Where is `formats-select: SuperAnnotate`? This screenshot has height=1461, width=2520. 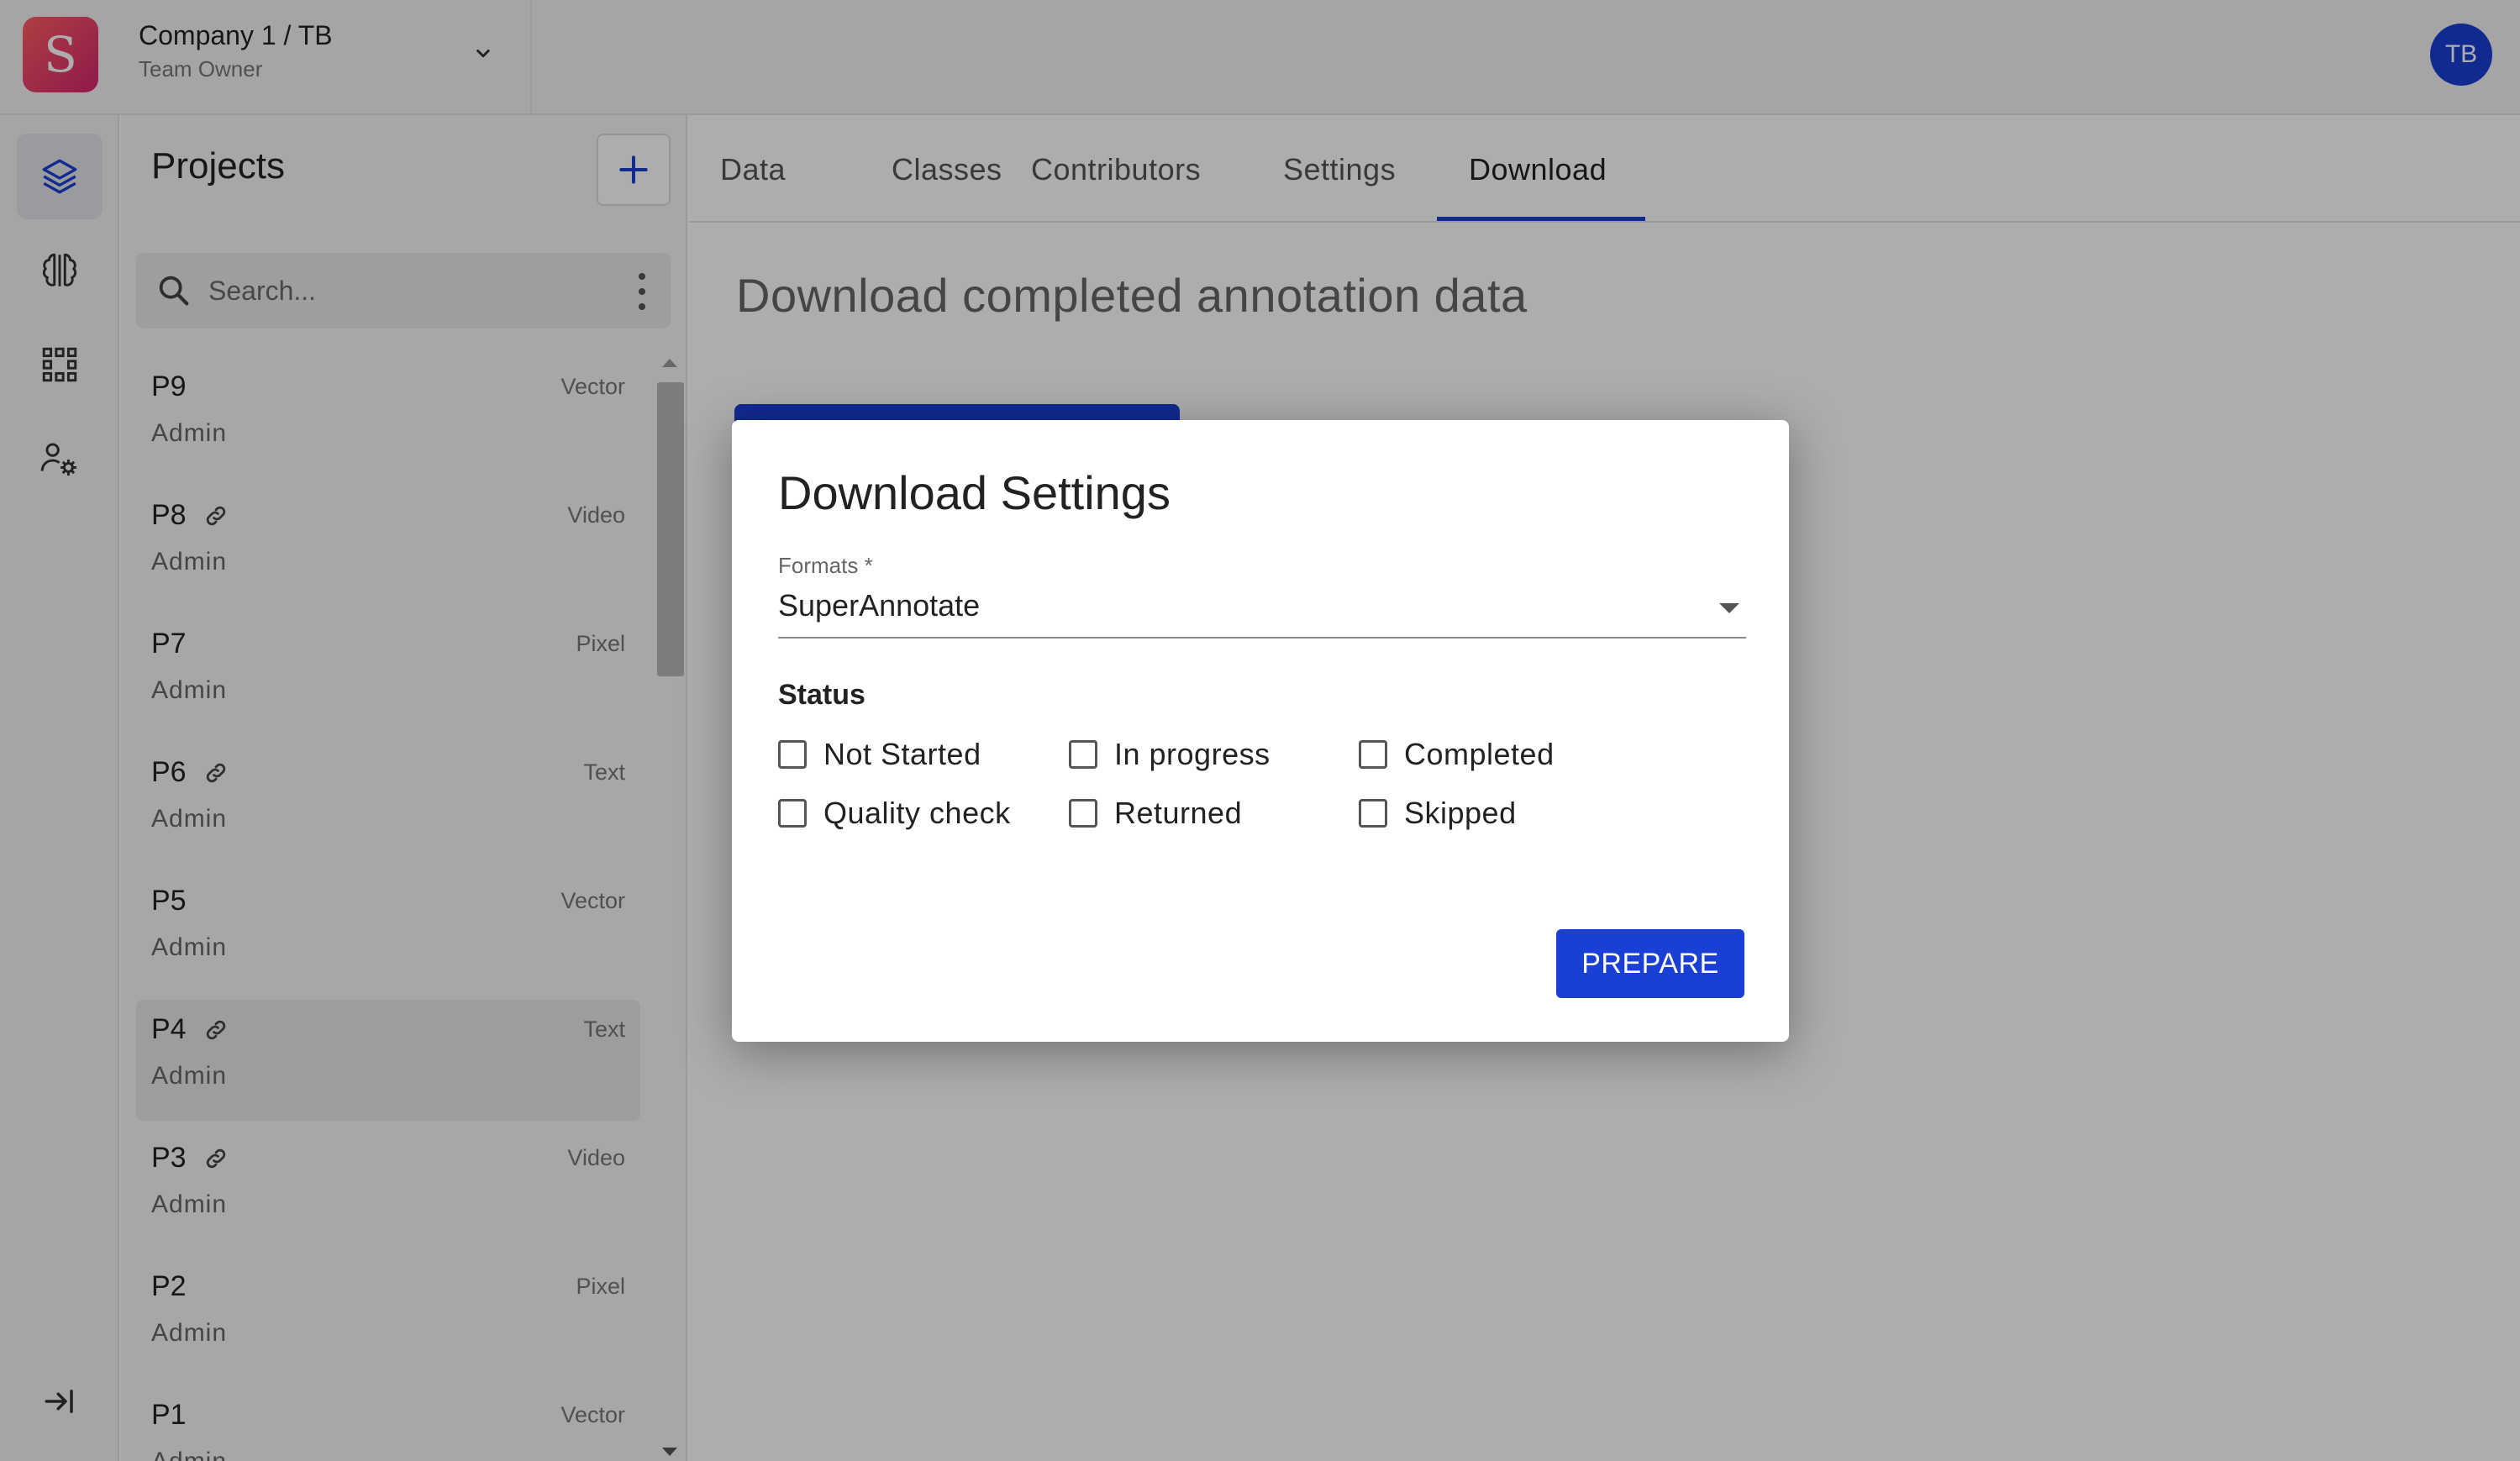 formats-select: SuperAnnotate is located at coordinates (1262, 612).